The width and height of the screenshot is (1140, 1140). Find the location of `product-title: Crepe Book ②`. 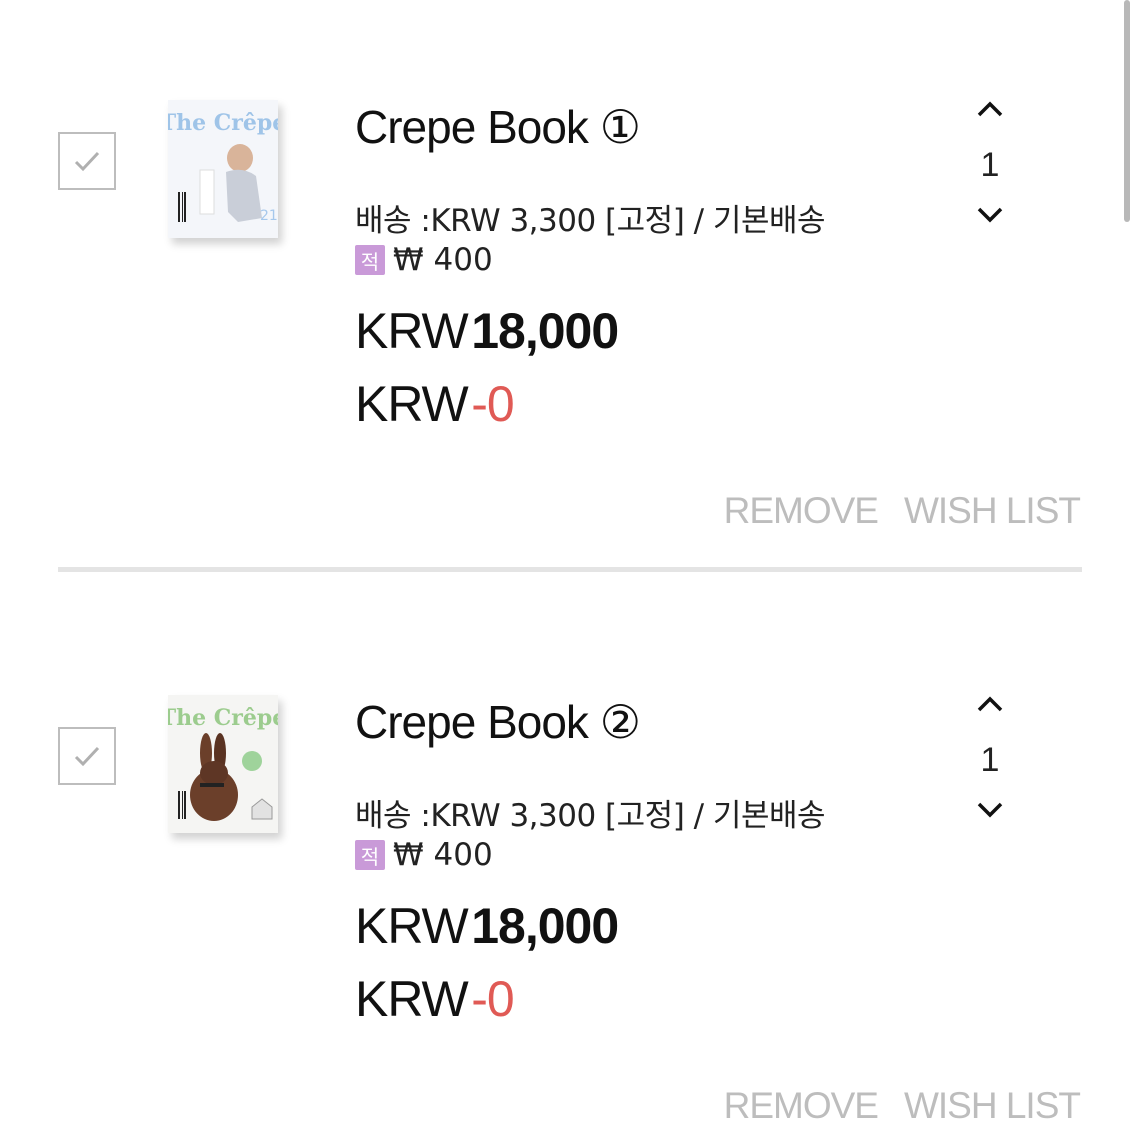

product-title: Crepe Book ② is located at coordinates (498, 722).